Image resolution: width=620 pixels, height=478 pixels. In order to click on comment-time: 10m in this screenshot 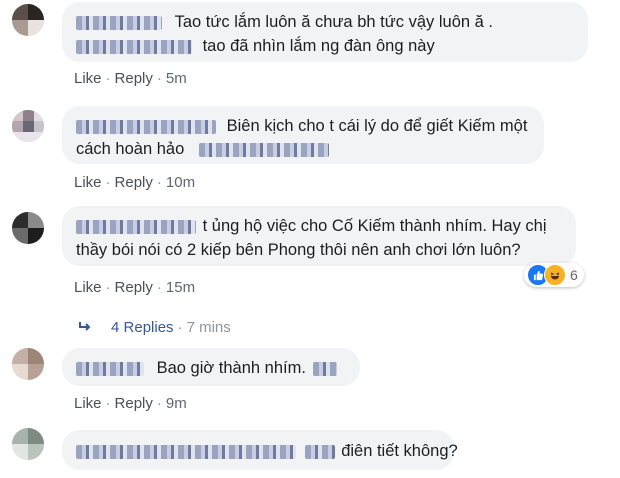, I will do `click(180, 182)`.